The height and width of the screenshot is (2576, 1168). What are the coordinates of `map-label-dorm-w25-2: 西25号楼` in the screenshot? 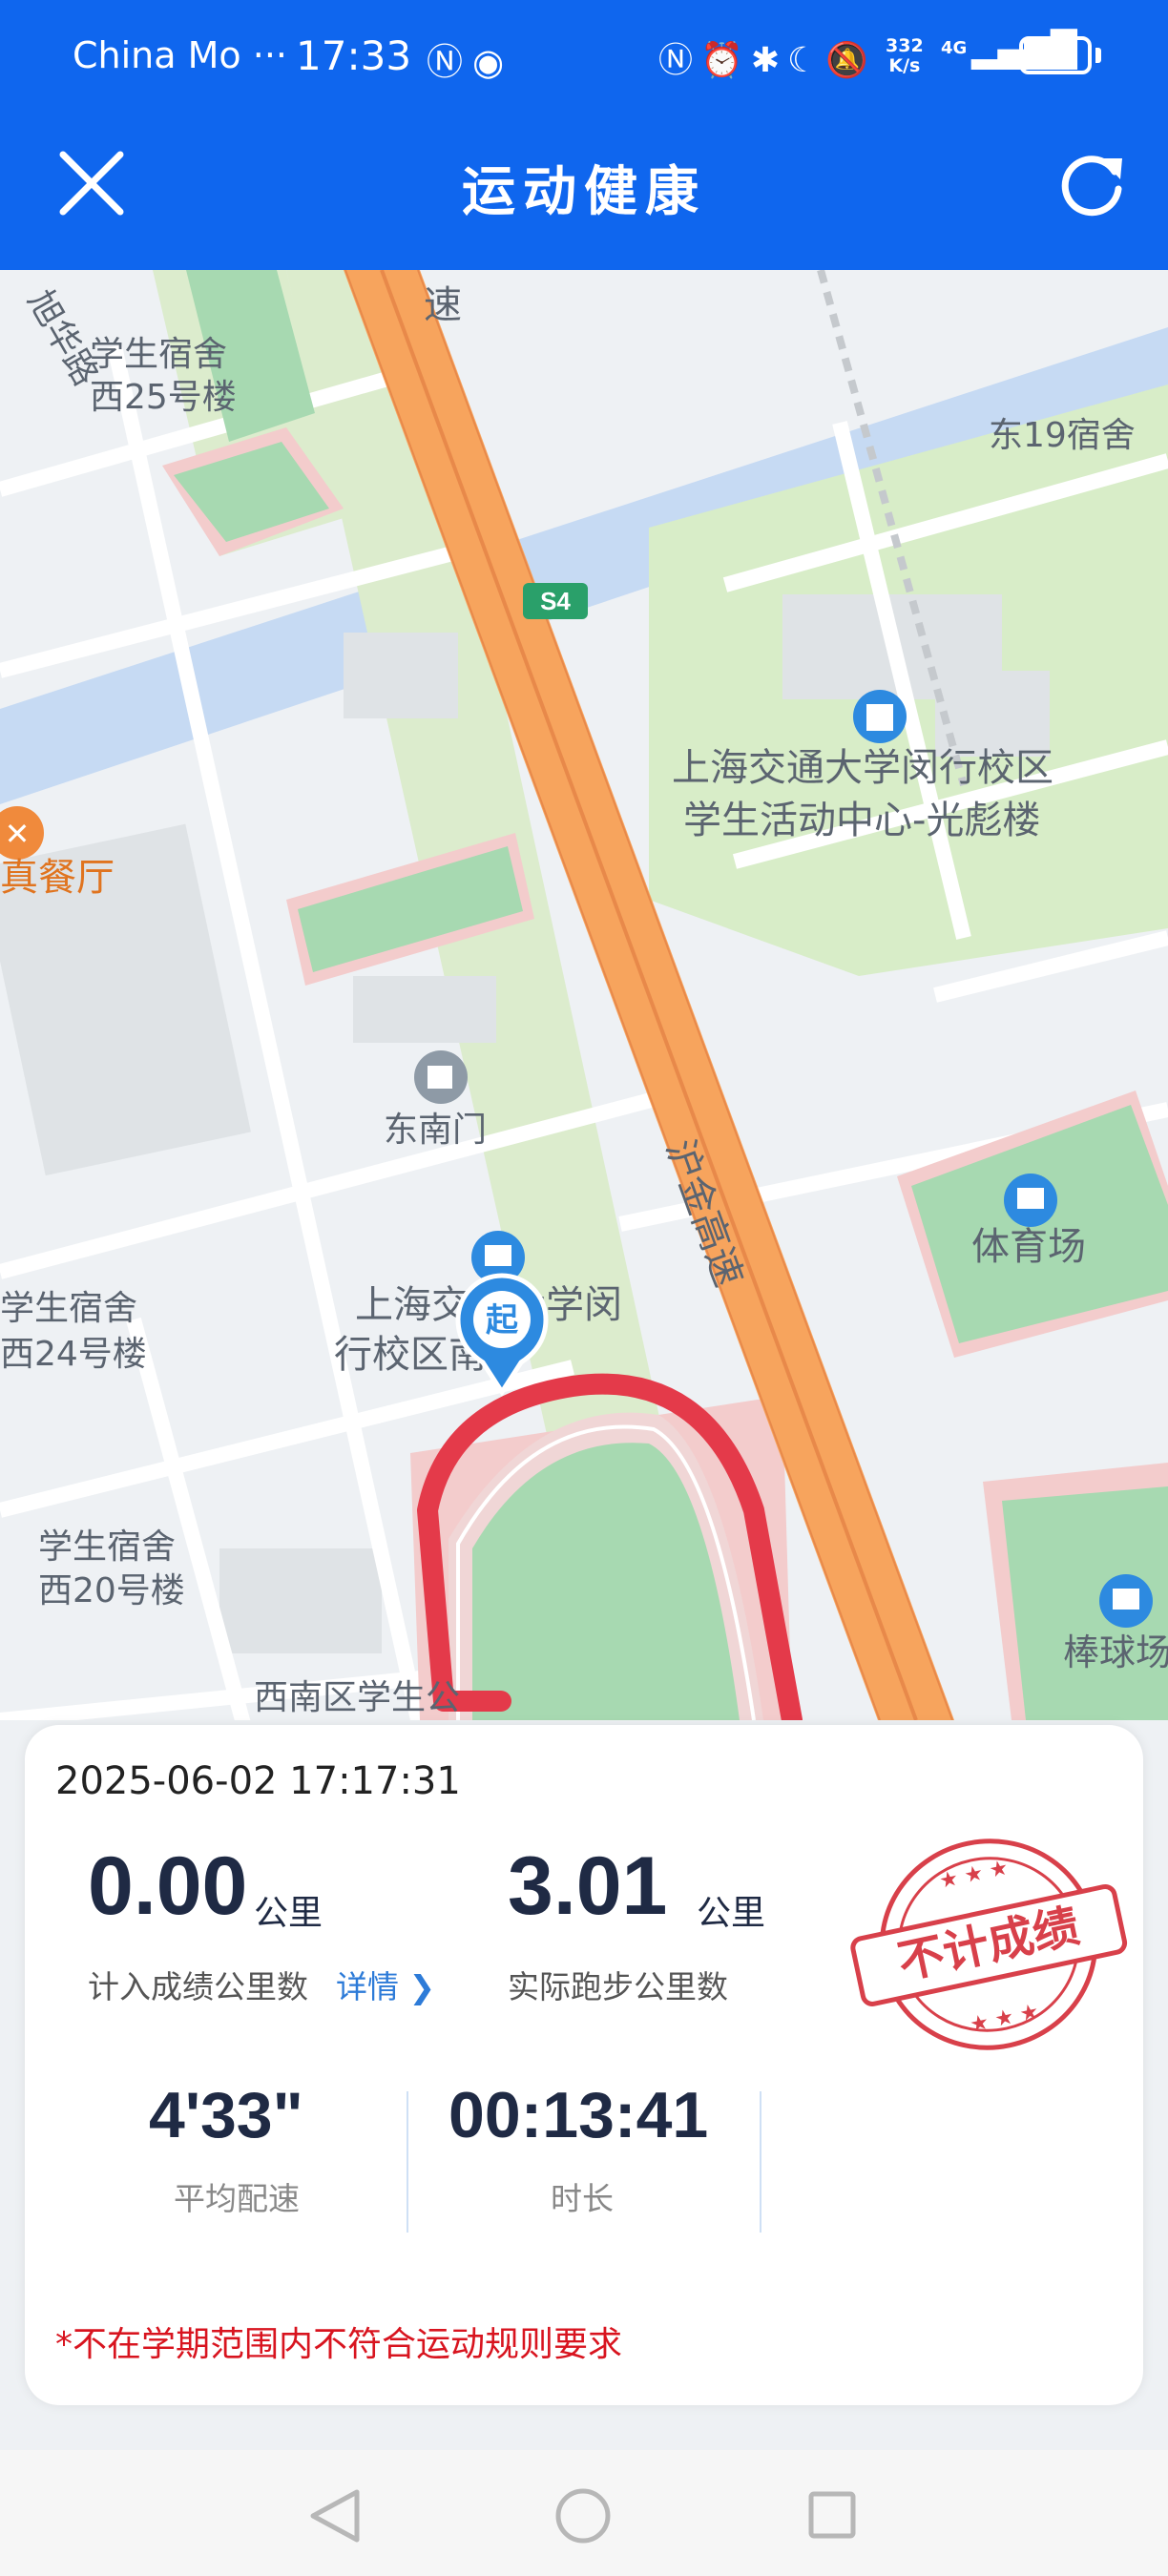 It's located at (163, 397).